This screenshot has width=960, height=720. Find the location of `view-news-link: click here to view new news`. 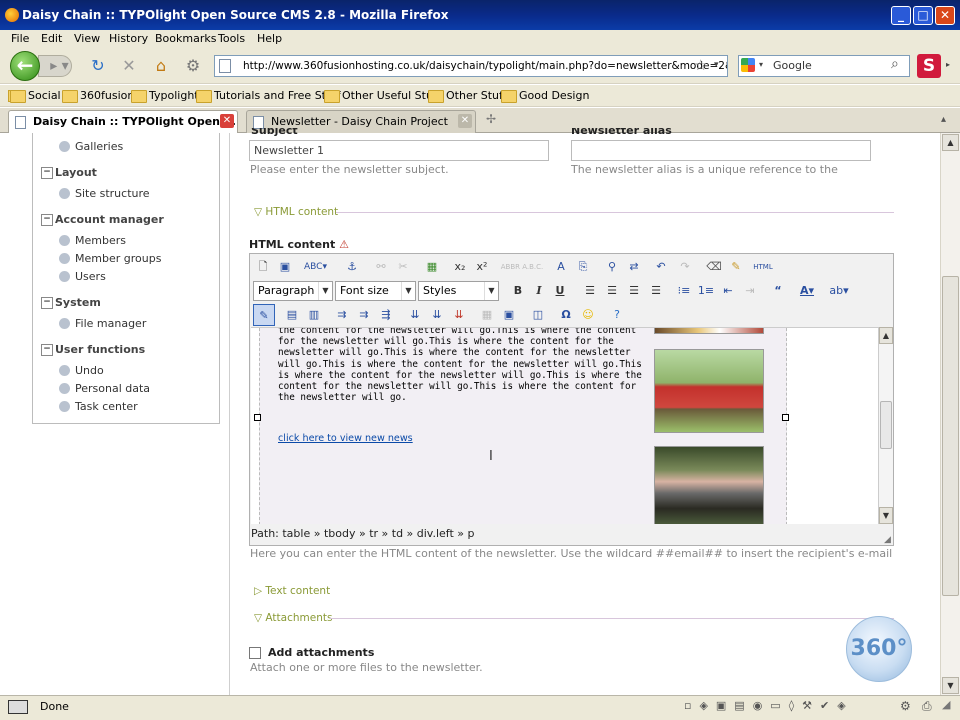

view-news-link: click here to view new news is located at coordinates (345, 438).